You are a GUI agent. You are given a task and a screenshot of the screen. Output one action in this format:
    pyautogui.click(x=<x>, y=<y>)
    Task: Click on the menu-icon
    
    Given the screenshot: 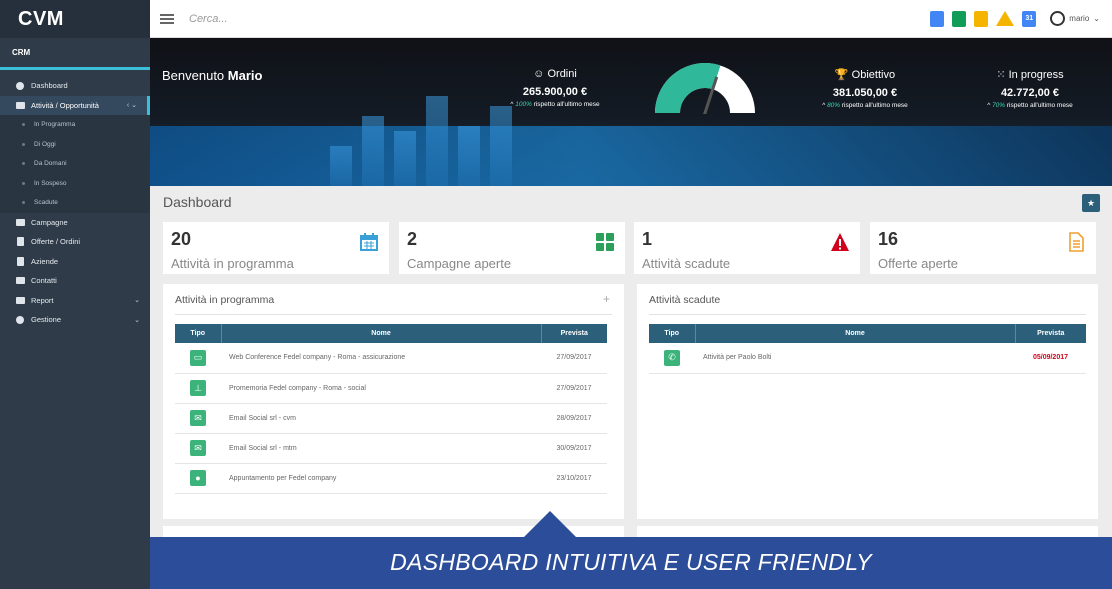 What is the action you would take?
    pyautogui.click(x=167, y=19)
    